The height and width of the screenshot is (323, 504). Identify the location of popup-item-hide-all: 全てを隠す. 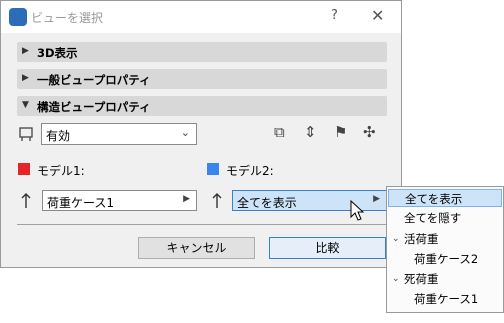
(445, 218).